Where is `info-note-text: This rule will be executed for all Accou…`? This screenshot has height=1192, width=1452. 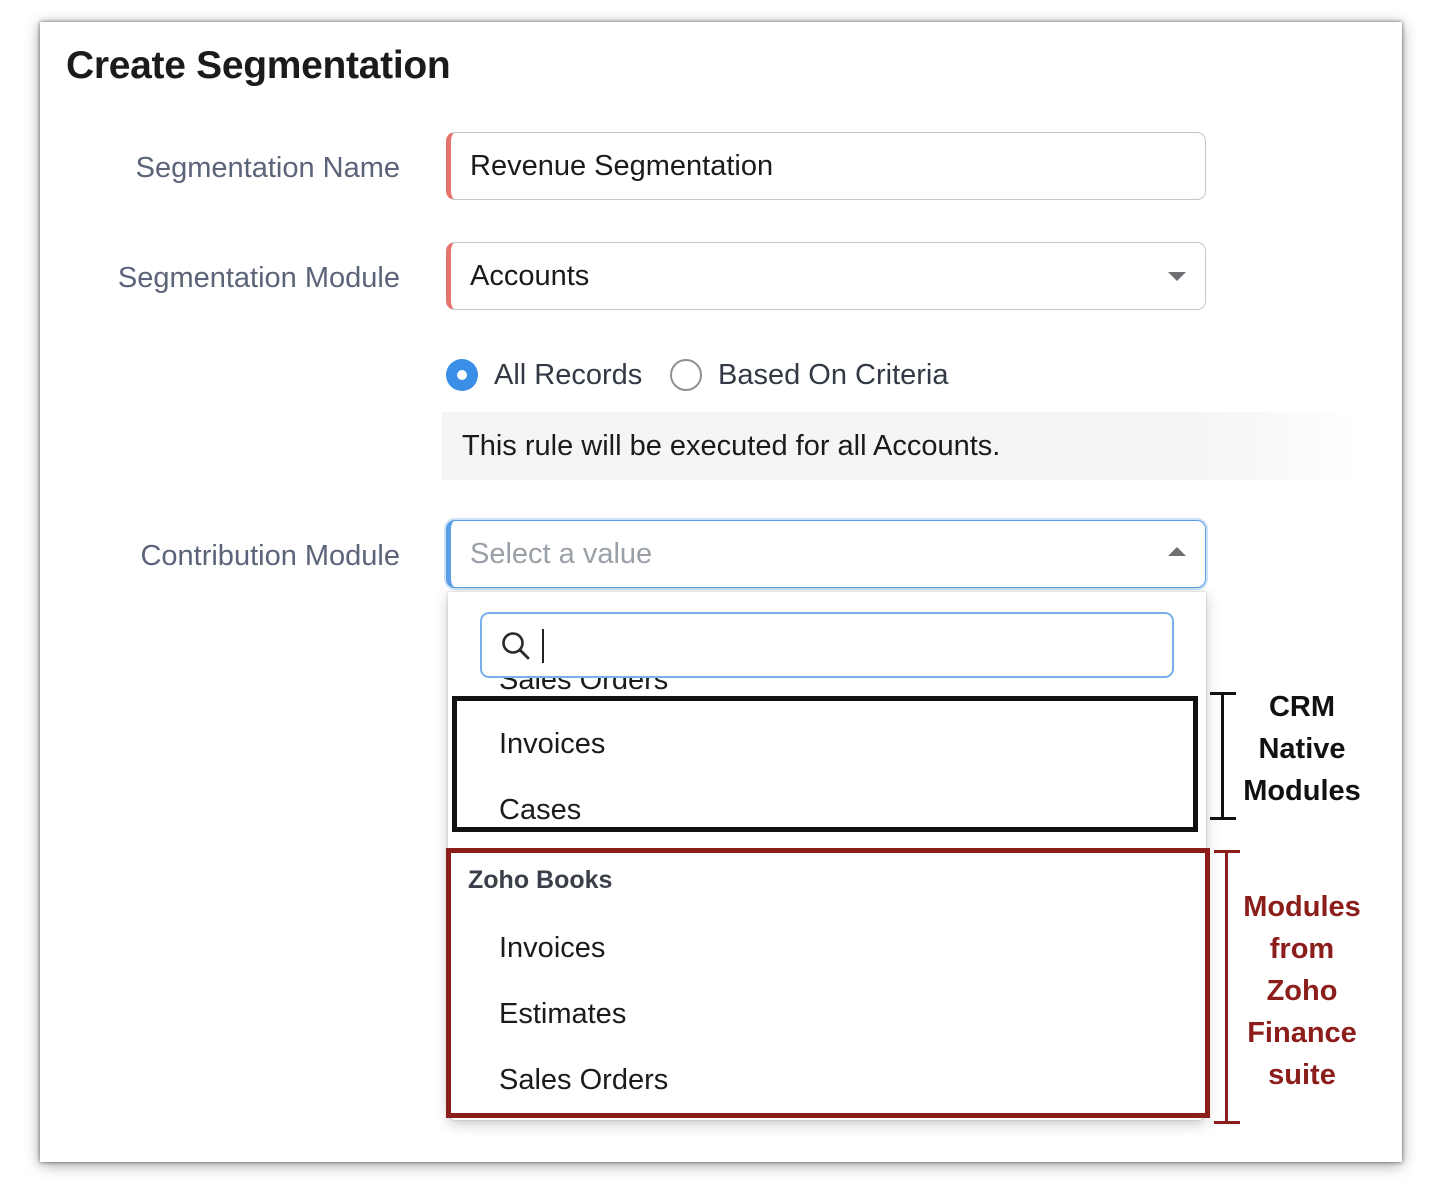
info-note-text: This rule will be executed for all Accou… is located at coordinates (731, 446).